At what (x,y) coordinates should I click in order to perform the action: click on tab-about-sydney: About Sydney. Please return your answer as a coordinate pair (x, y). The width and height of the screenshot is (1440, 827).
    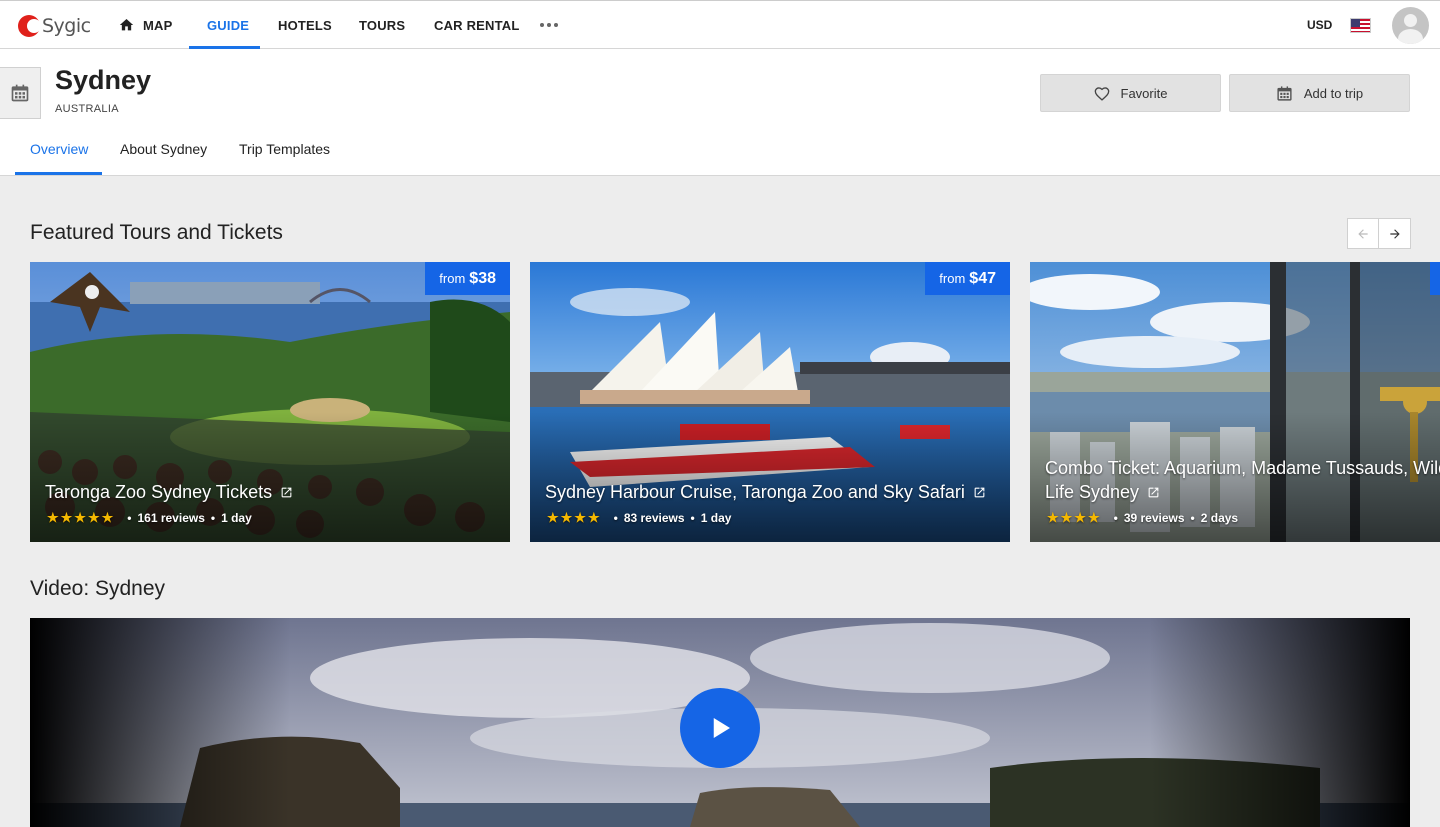
    Looking at the image, I should click on (163, 149).